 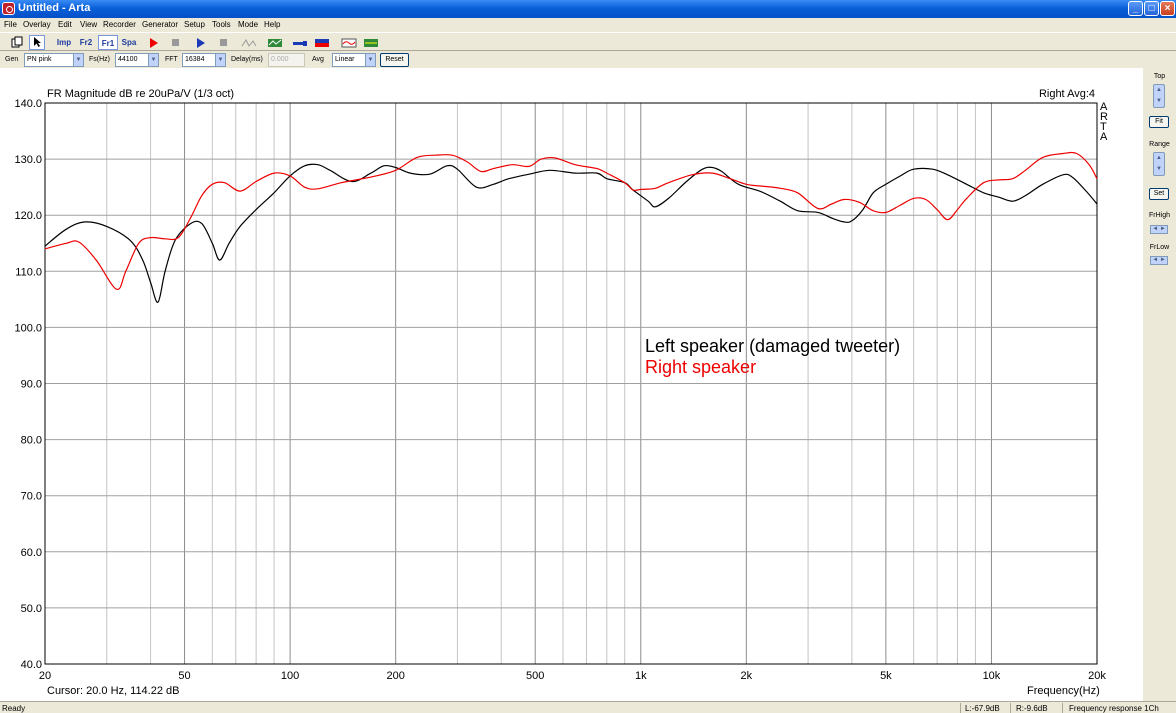 What do you see at coordinates (223, 42) in the screenshot?
I see `stop-icon` at bounding box center [223, 42].